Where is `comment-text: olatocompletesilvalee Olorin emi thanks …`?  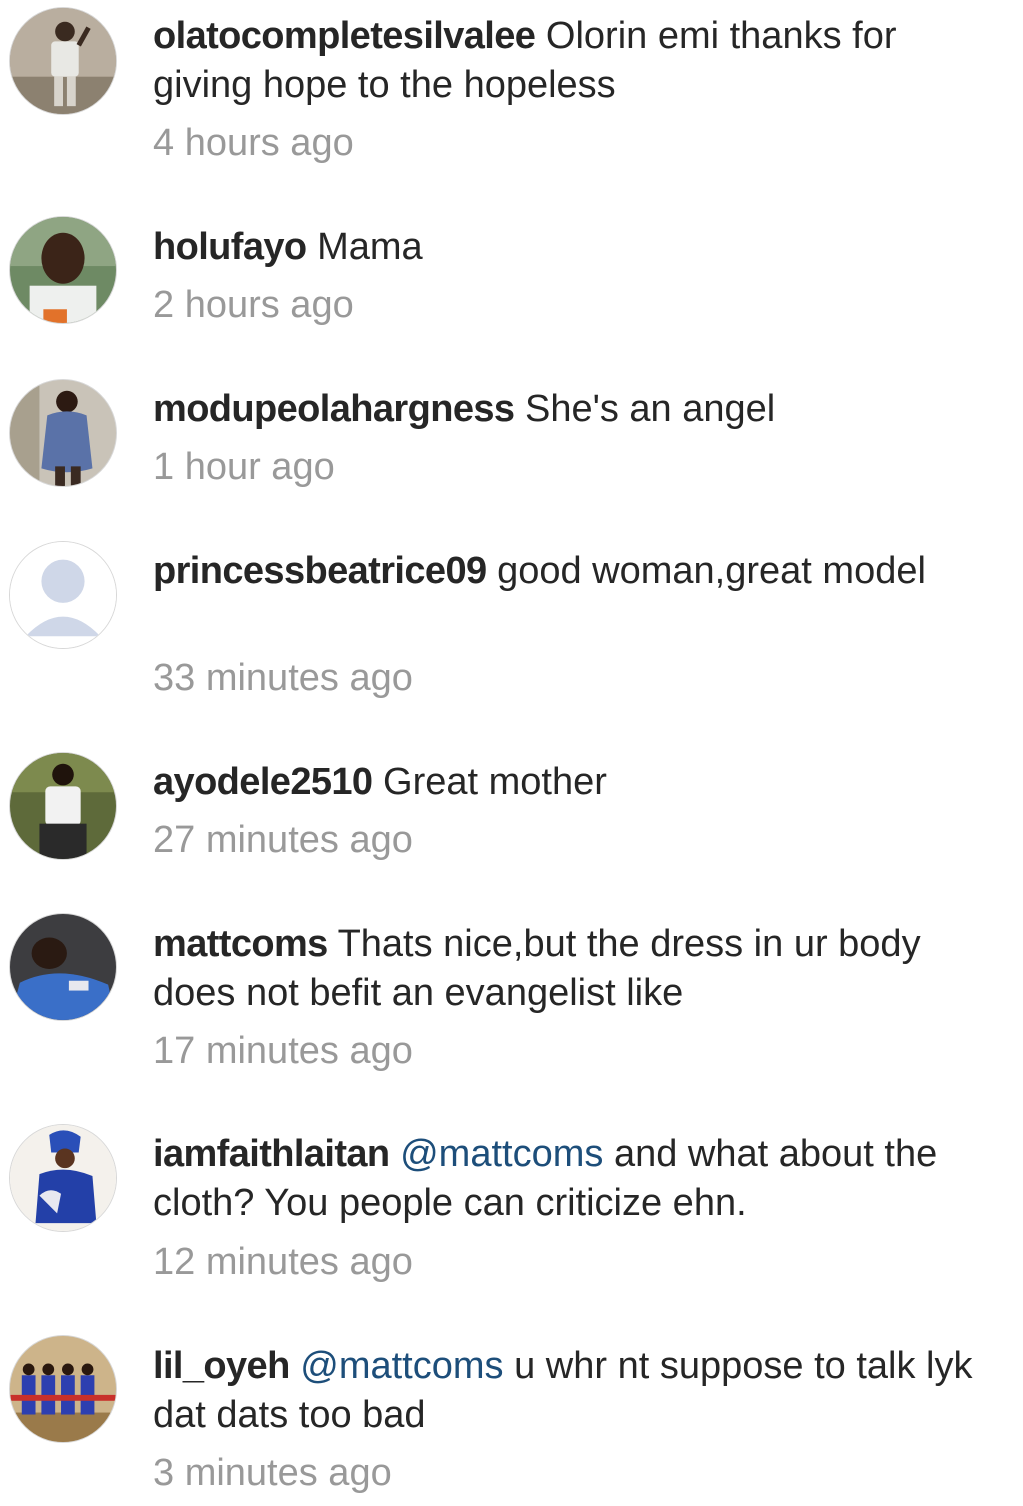 comment-text: olatocompletesilvalee Olorin emi thanks … is located at coordinates (573, 61).